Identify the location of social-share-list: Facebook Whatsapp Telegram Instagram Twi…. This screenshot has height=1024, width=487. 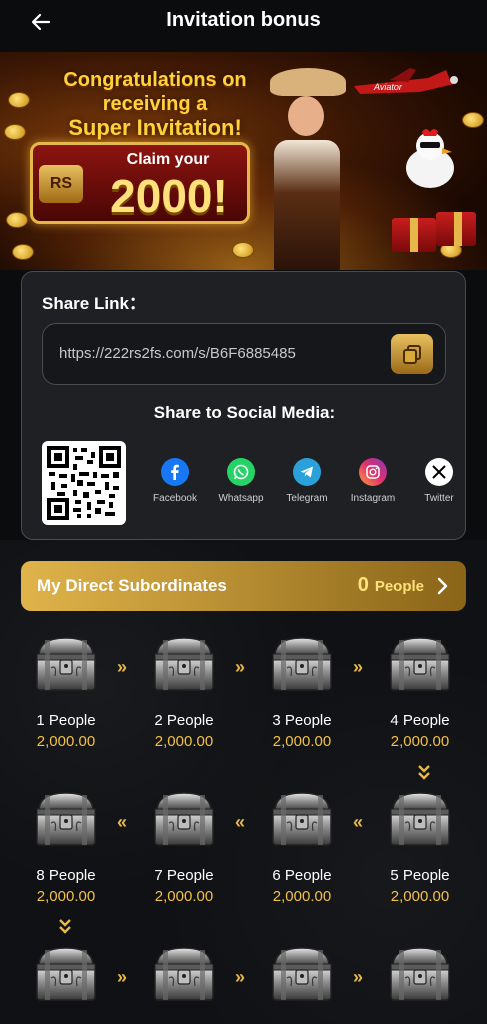
(302, 488).